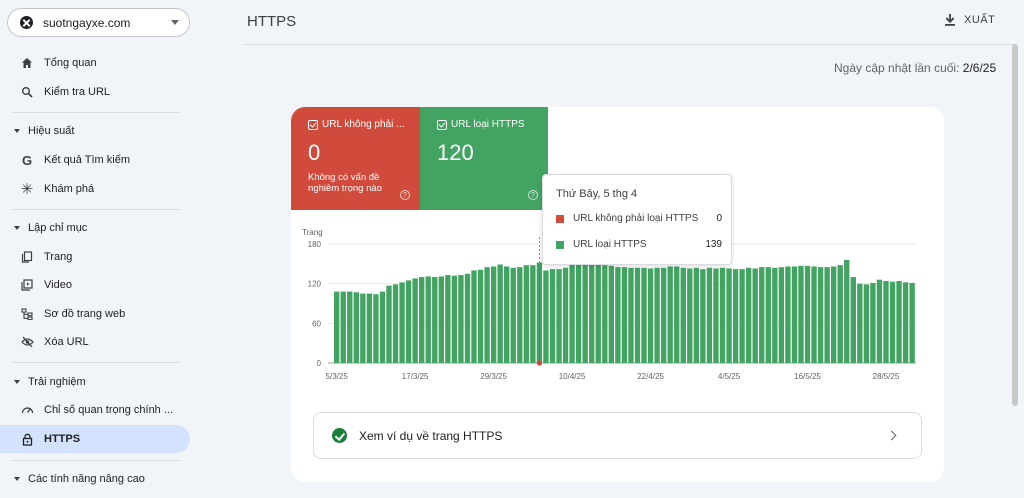 The height and width of the screenshot is (498, 1024). What do you see at coordinates (272, 21) in the screenshot?
I see `page-title: HTTPS` at bounding box center [272, 21].